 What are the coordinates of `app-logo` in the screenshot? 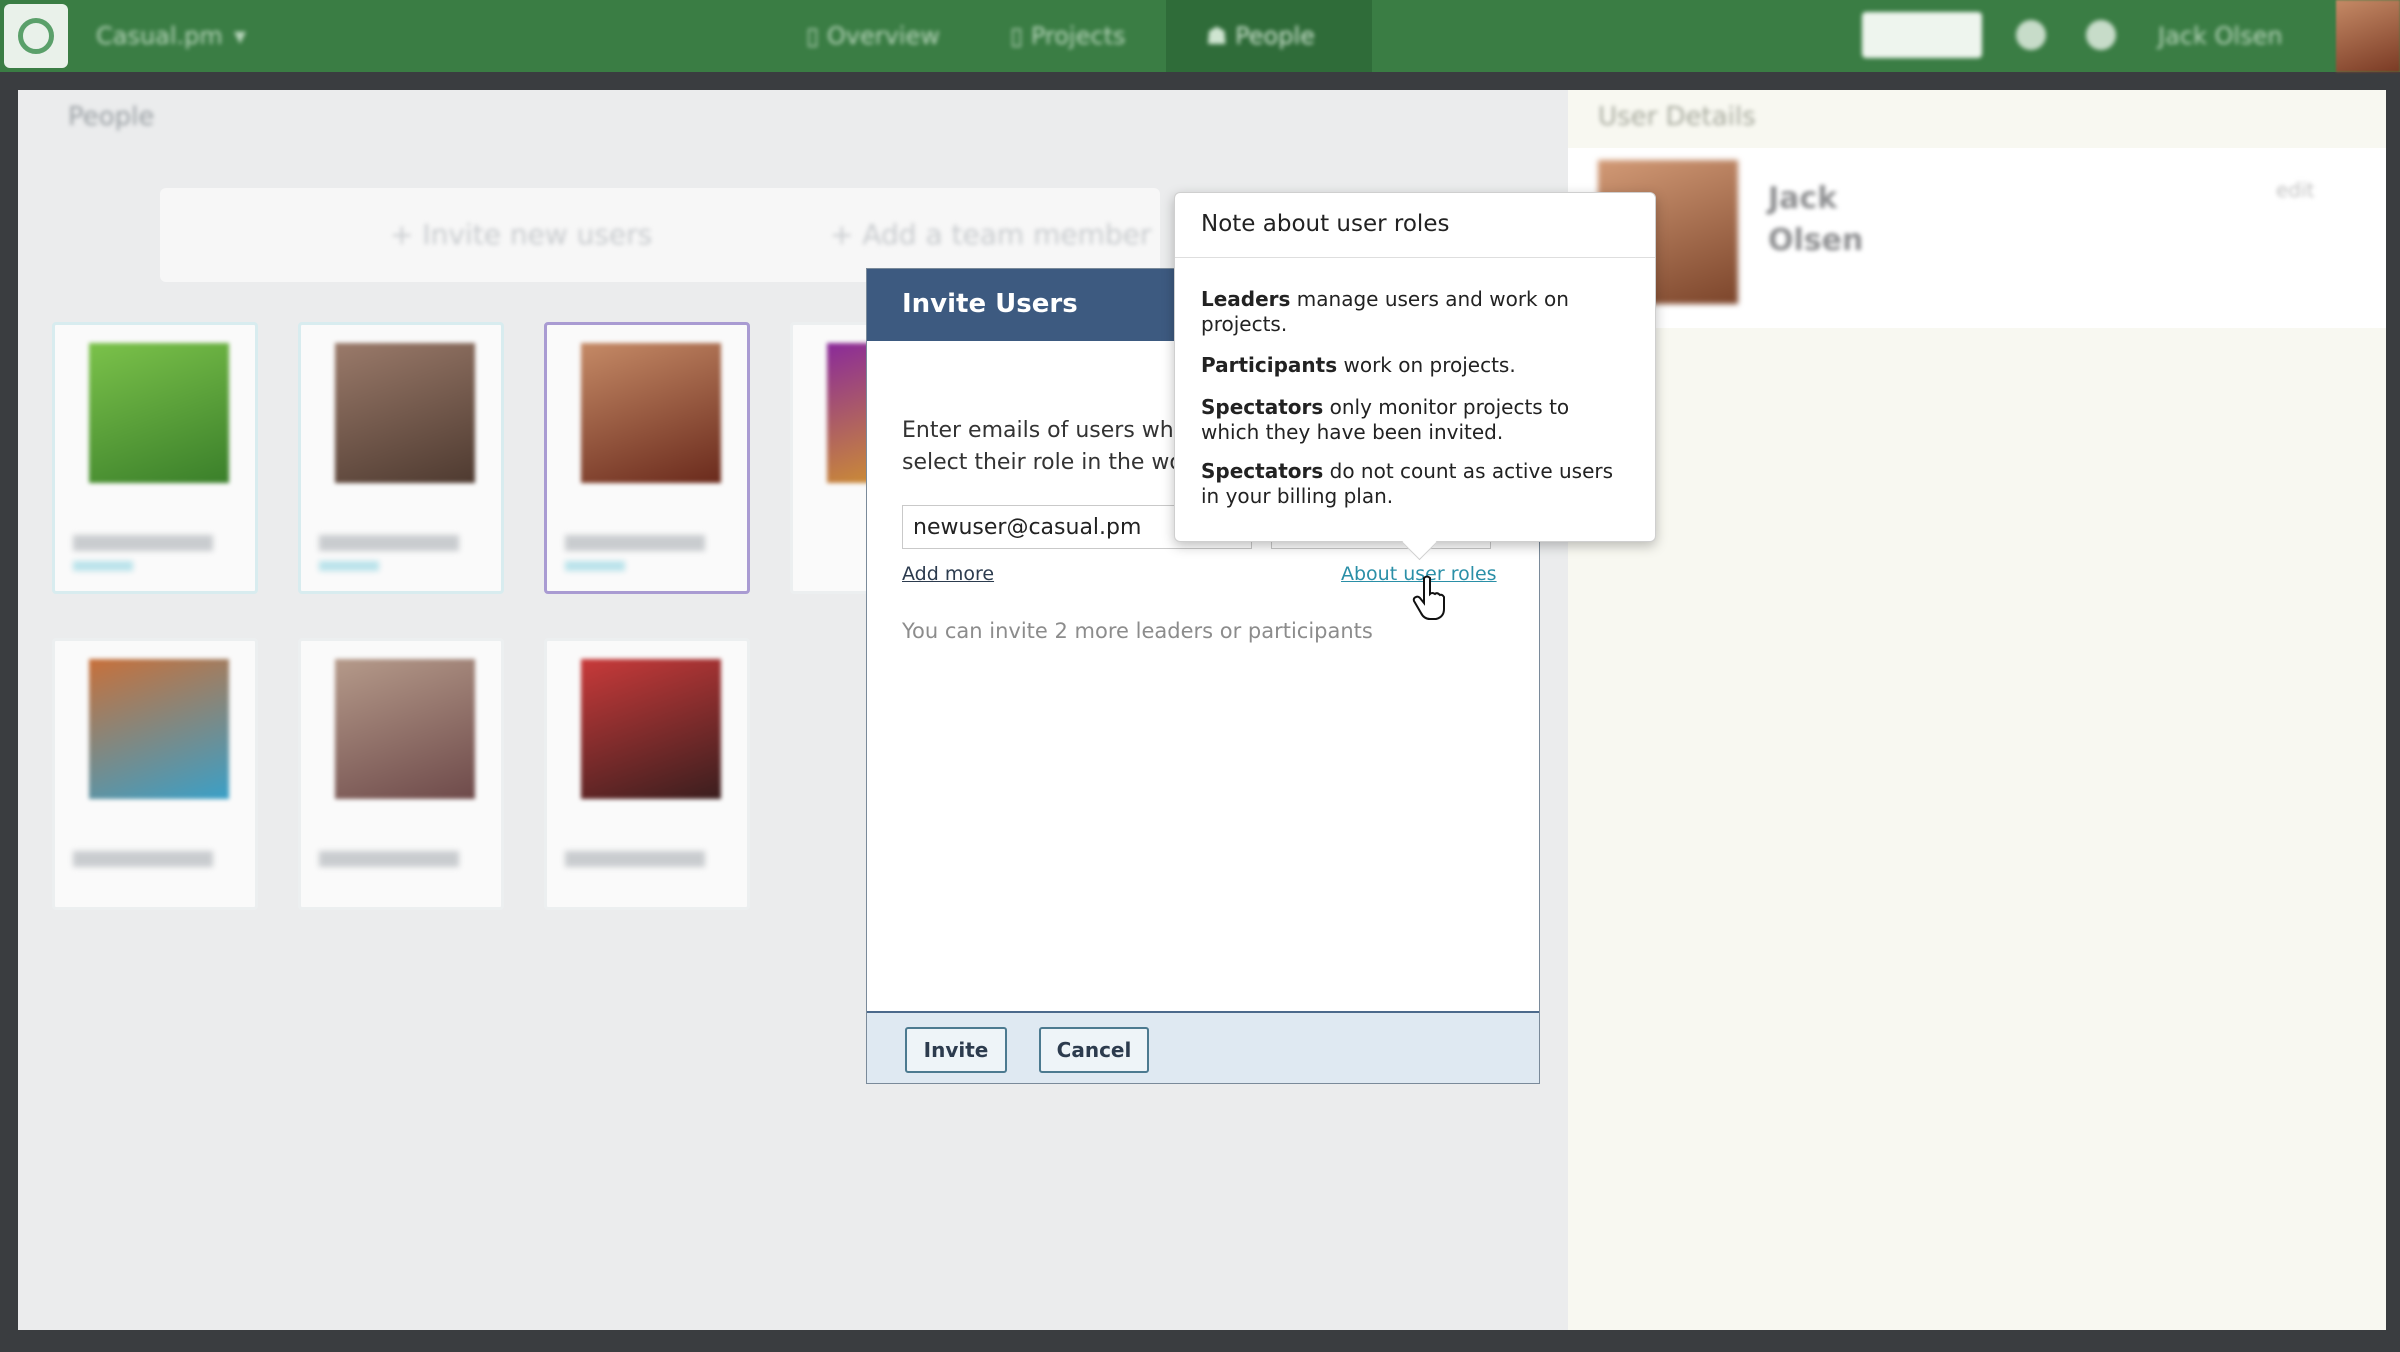 It's located at (36, 36).